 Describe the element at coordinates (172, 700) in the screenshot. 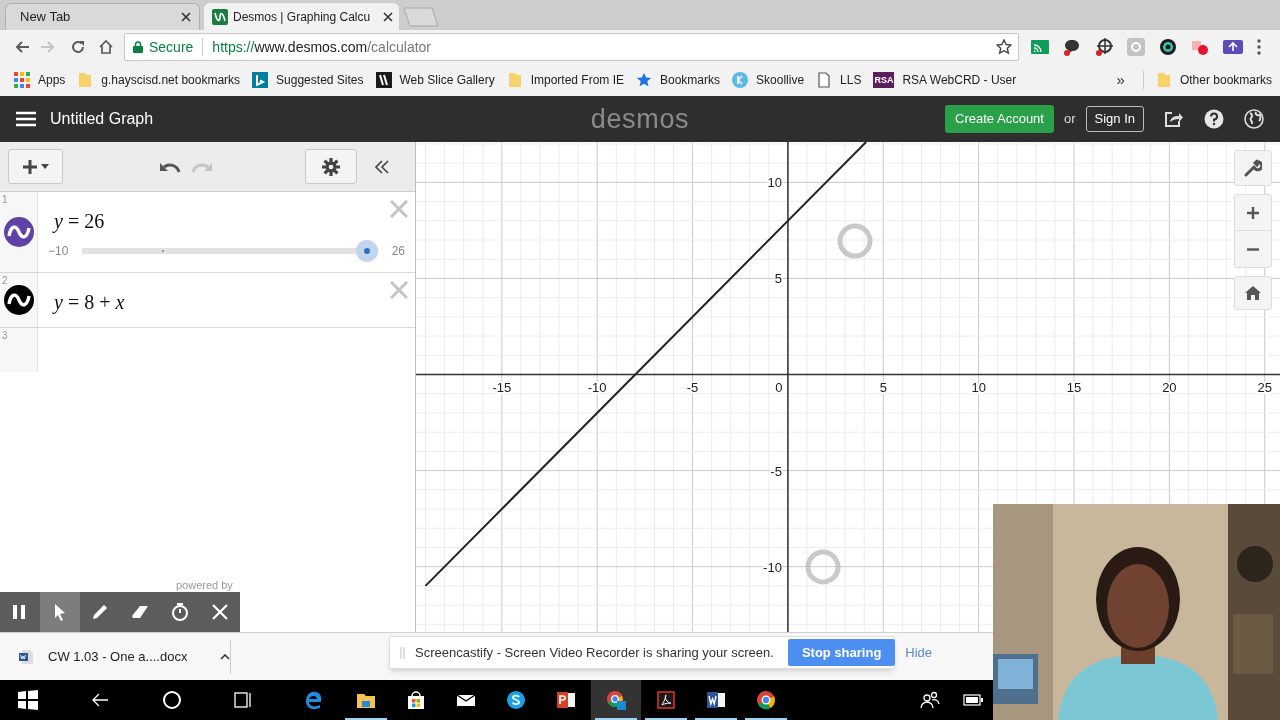

I see `circle-icon` at that location.